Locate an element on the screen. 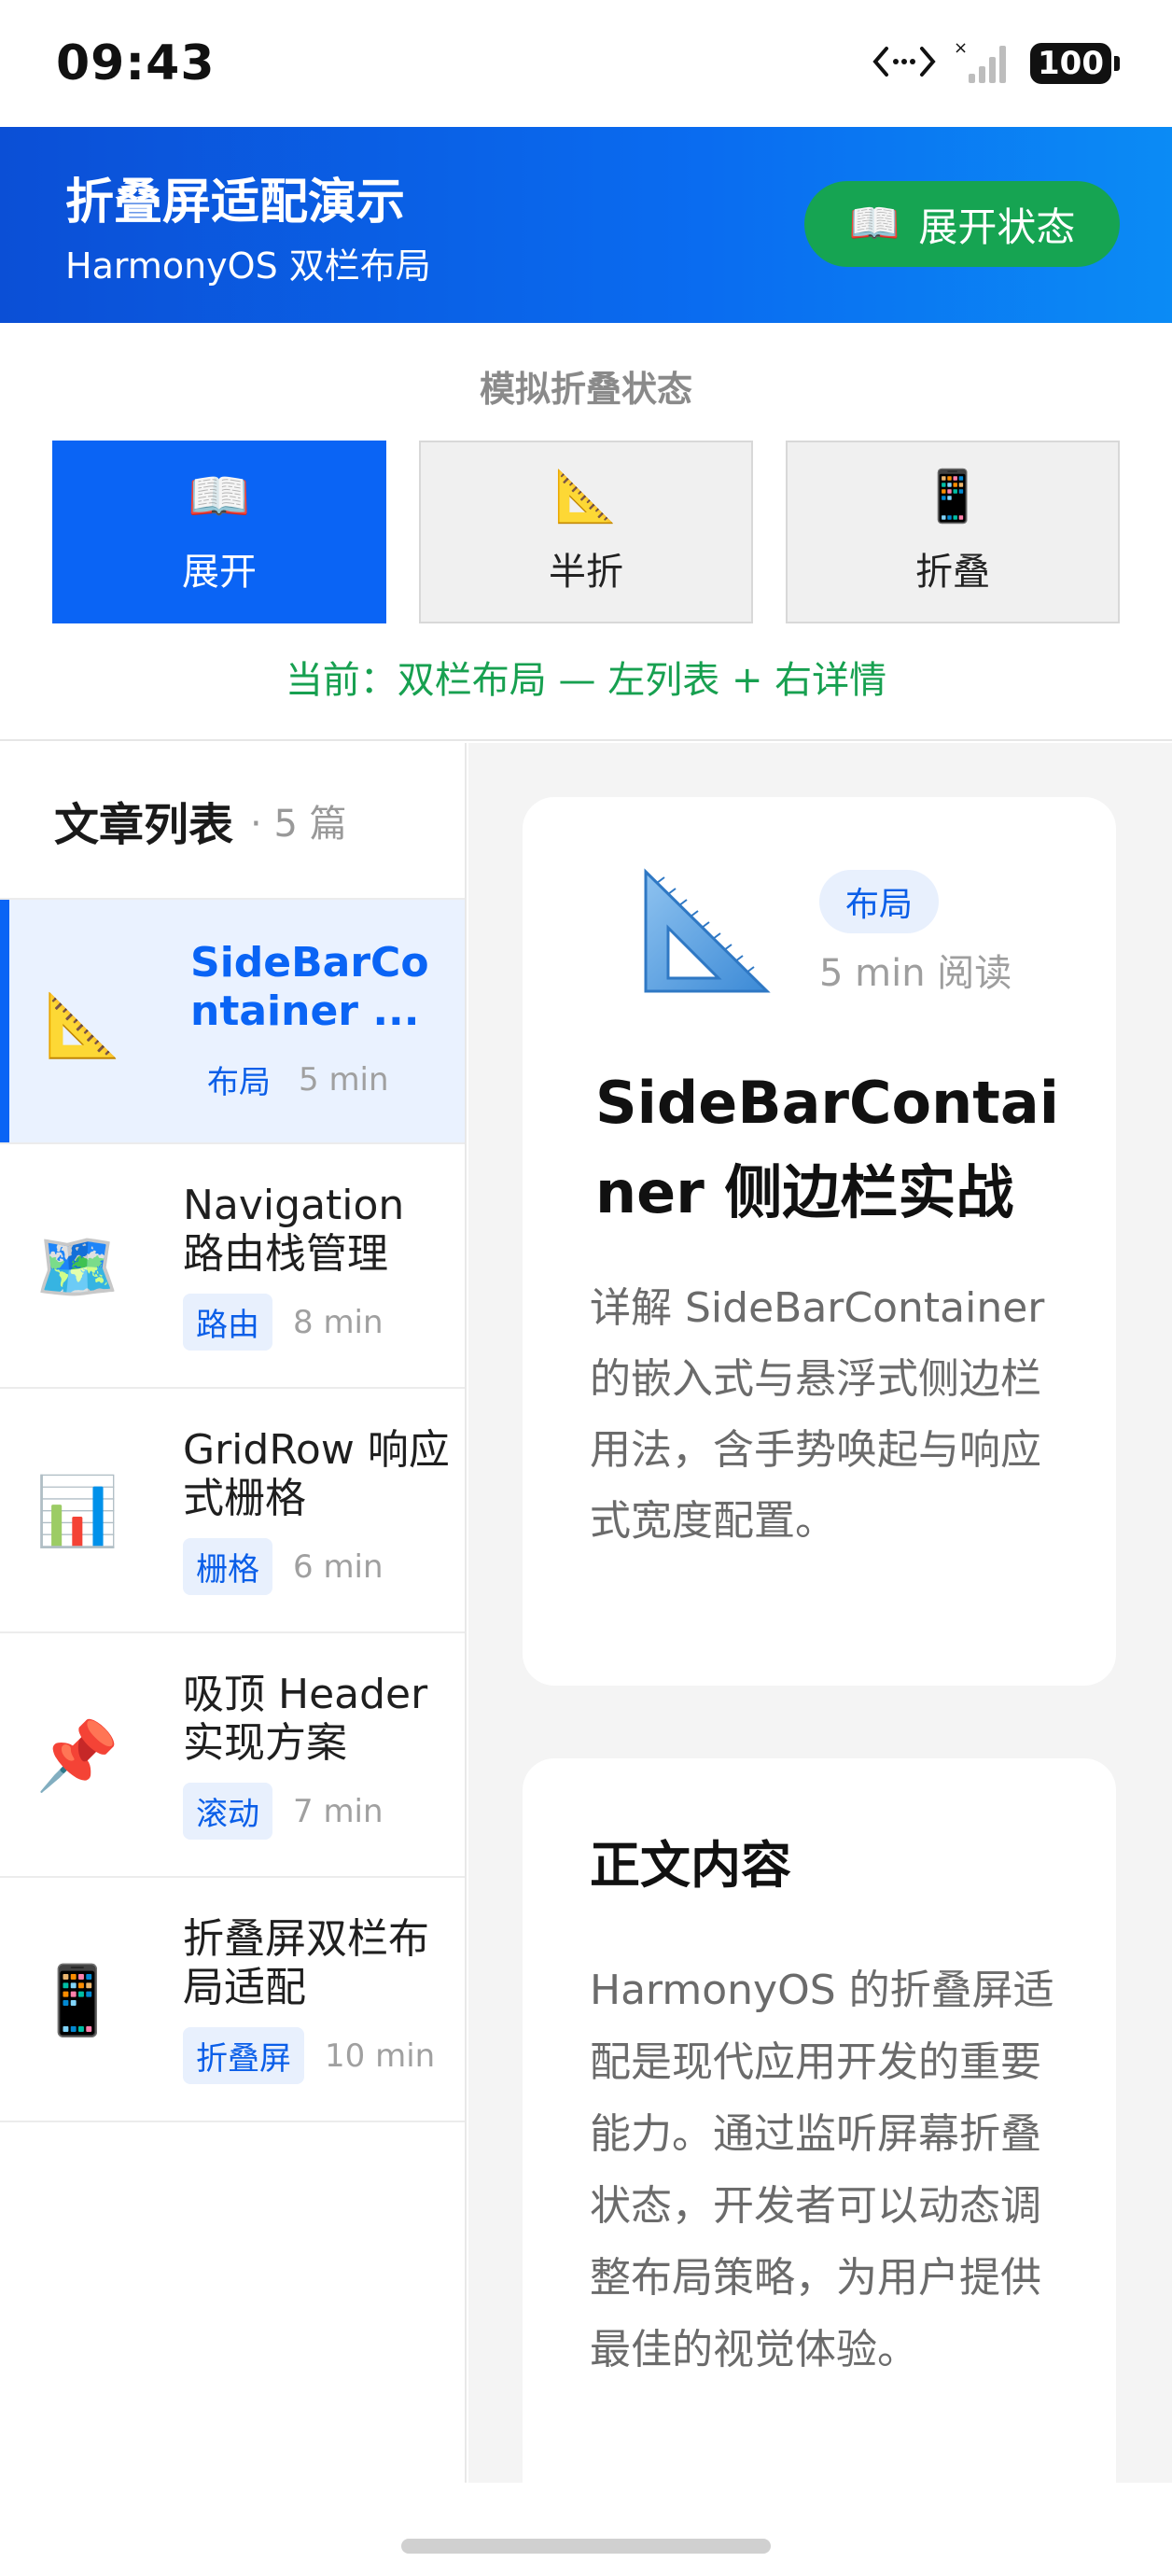  content-heading: 正文内容 is located at coordinates (690, 1865).